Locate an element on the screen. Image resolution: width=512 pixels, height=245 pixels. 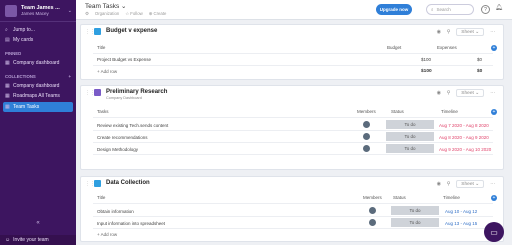
table-cell-task: Review existing Tech.sends content is located at coordinates (132, 125).